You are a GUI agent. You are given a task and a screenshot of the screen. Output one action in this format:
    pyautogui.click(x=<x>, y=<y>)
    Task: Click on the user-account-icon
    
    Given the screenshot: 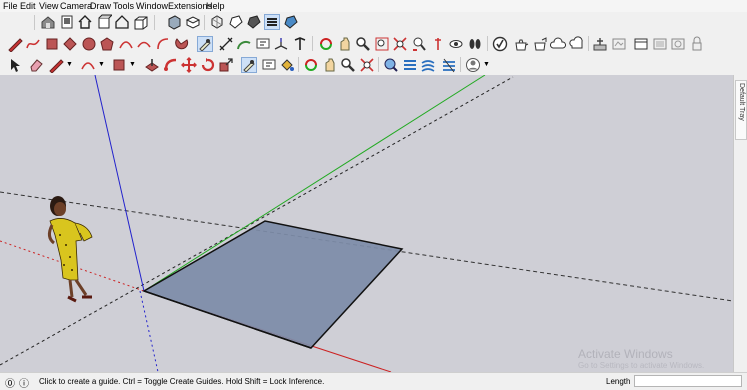 What is the action you would take?
    pyautogui.click(x=473, y=65)
    